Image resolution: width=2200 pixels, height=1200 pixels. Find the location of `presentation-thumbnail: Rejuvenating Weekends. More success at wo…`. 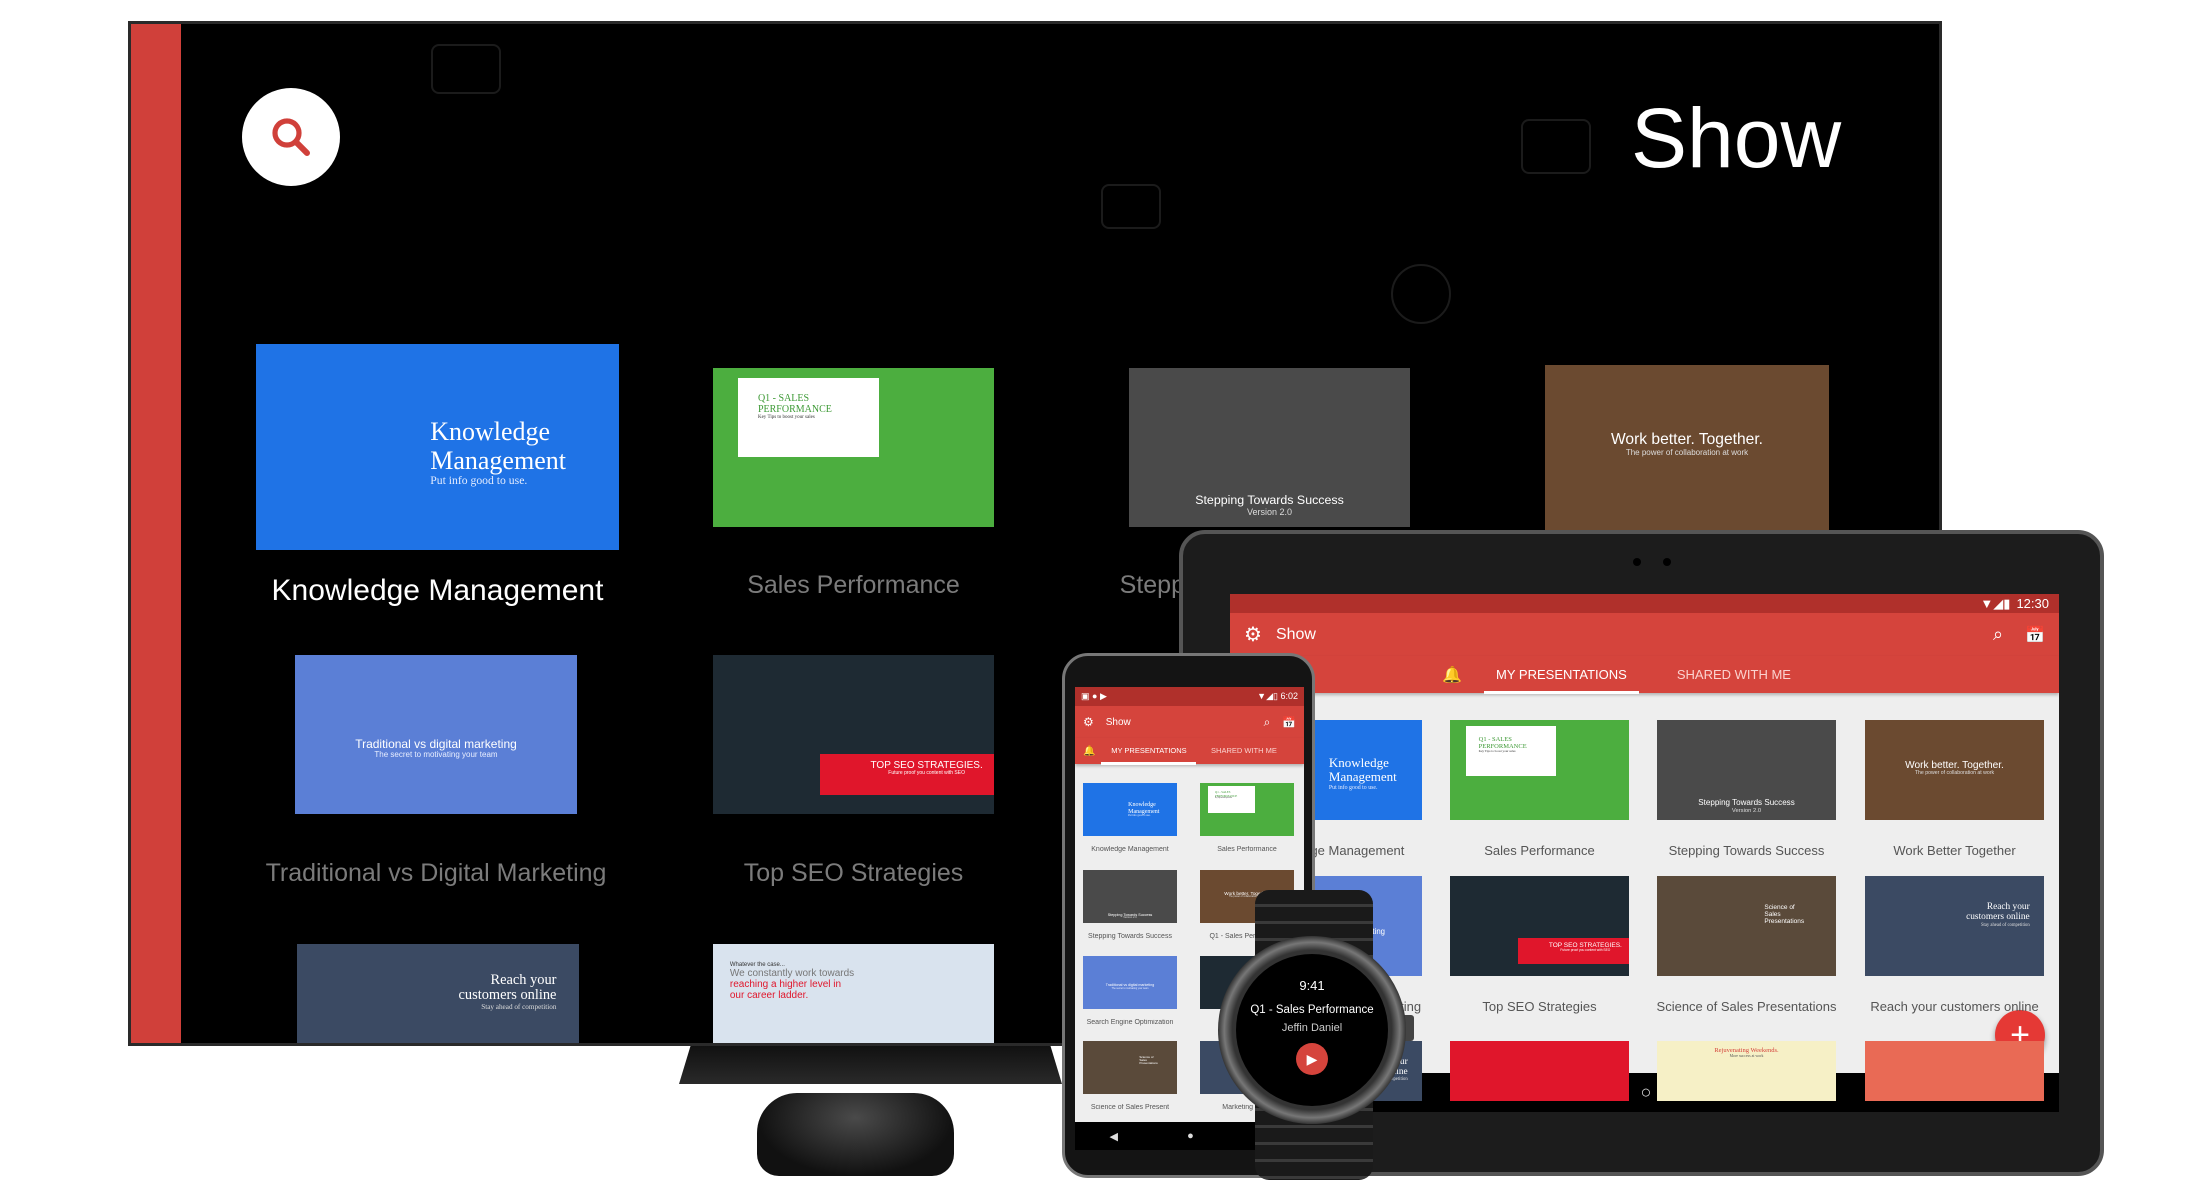

presentation-thumbnail: Rejuvenating Weekends. More success at wo… is located at coordinates (1746, 1071).